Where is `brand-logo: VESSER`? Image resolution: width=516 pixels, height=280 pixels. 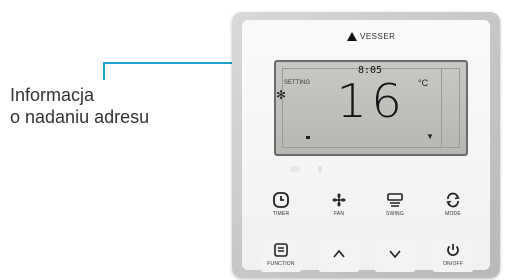
brand-logo: VESSER is located at coordinates (371, 36).